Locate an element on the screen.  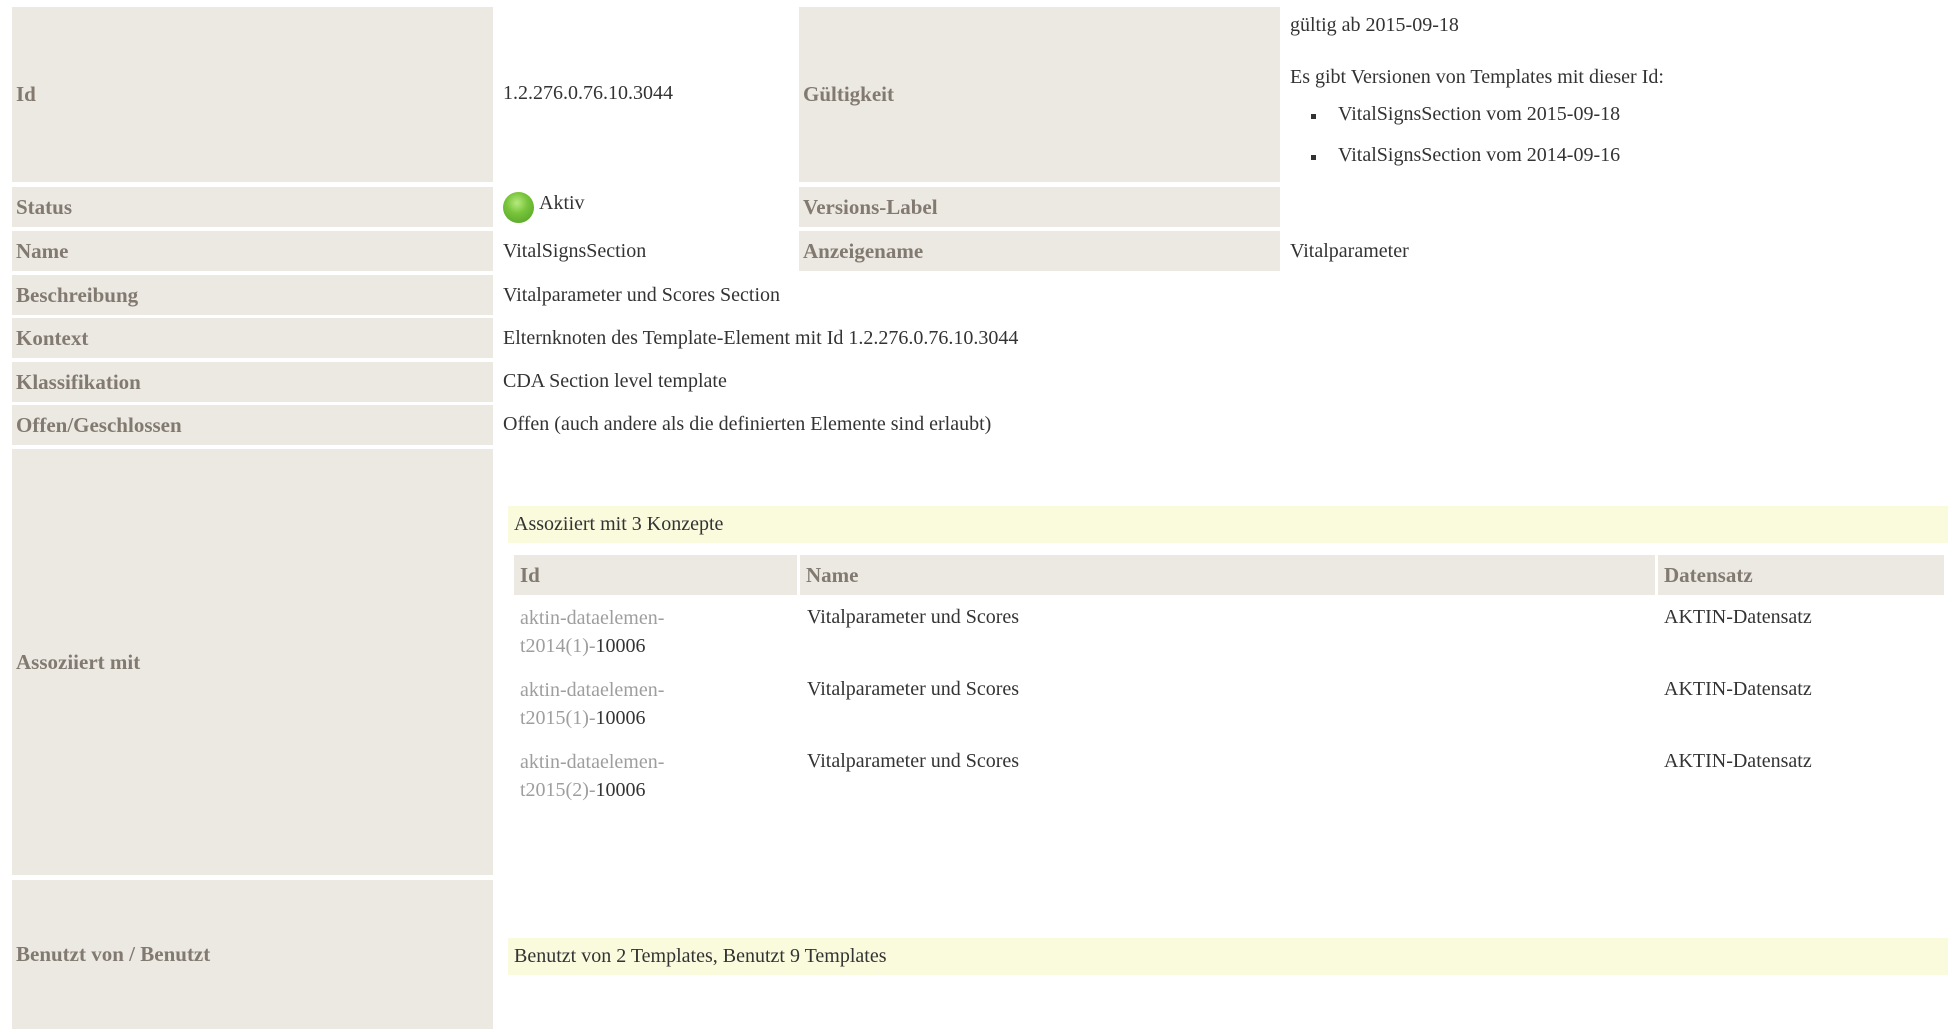
open-closed-label: Offen/Geschlossen is located at coordinates (252, 425).